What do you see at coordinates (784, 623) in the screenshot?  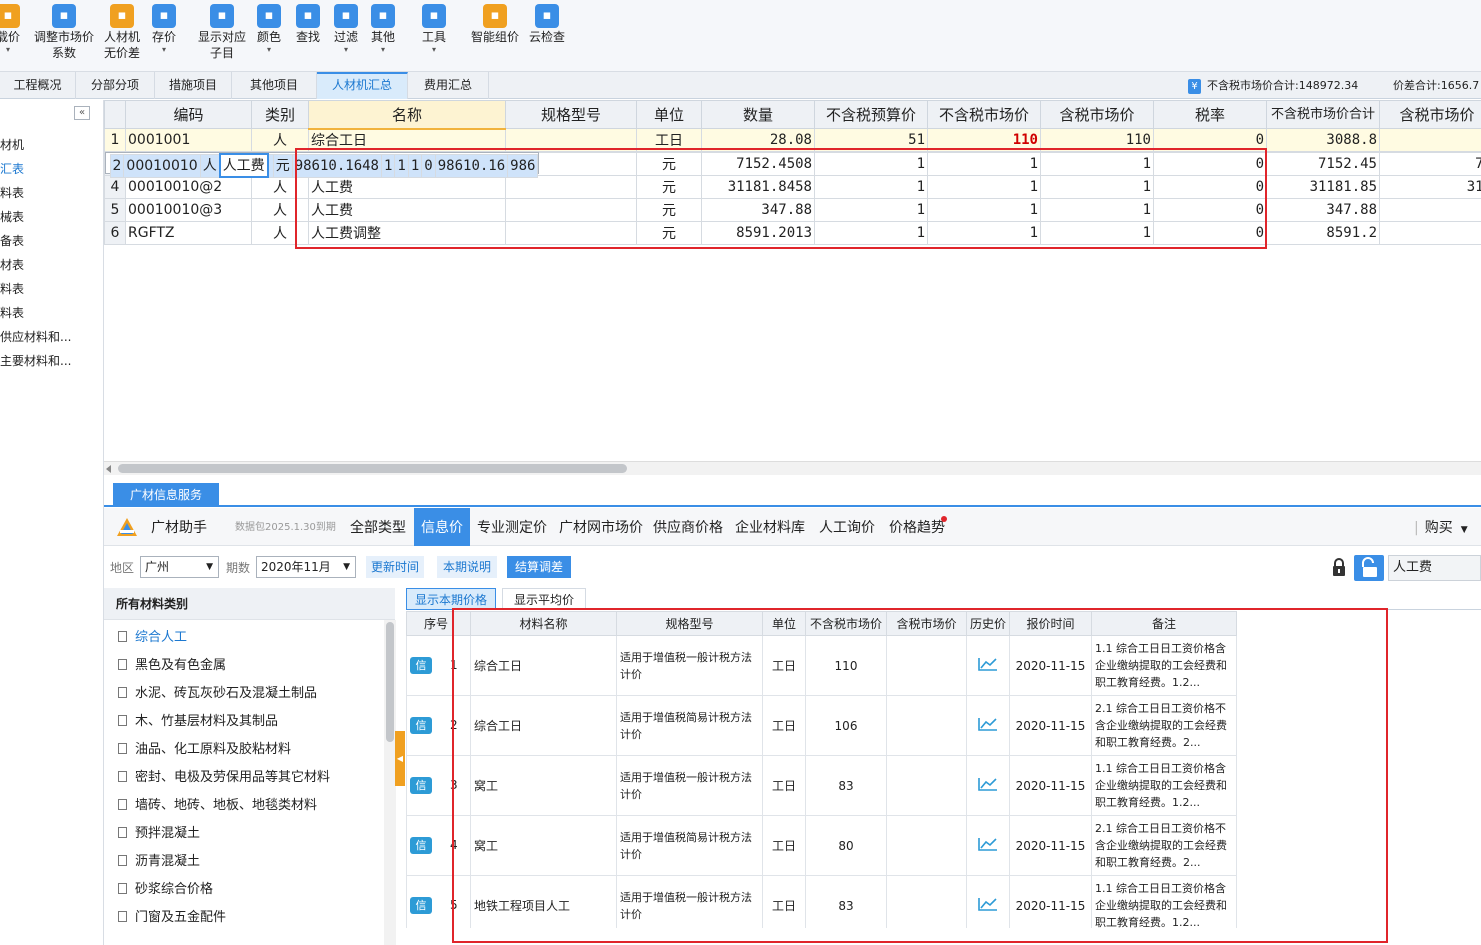 I see `price-column-header: 单位` at bounding box center [784, 623].